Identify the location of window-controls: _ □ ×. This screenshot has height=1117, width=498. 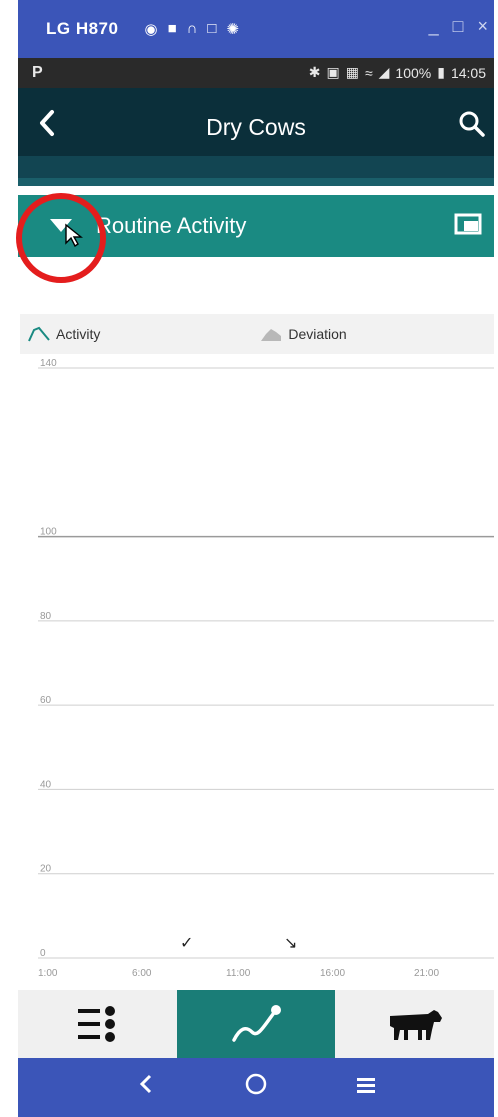
(458, 26).